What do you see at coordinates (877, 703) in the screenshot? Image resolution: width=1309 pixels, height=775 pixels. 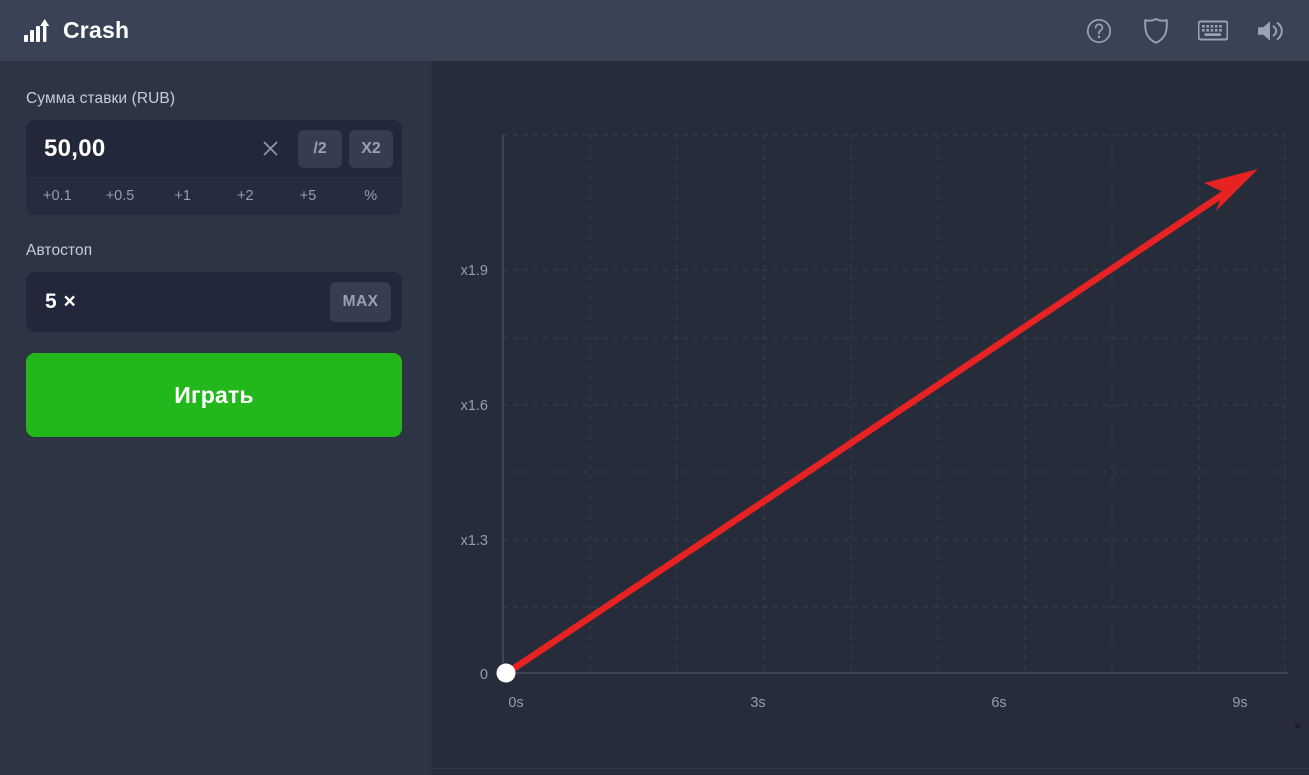 I see `chart-x-tick-labels: 0s 3s 6s 9s` at bounding box center [877, 703].